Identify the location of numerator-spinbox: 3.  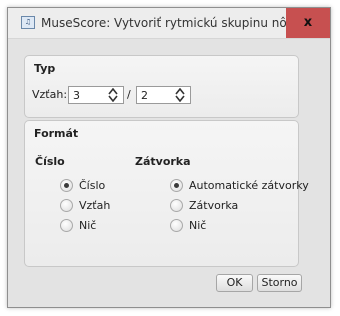
(96, 95).